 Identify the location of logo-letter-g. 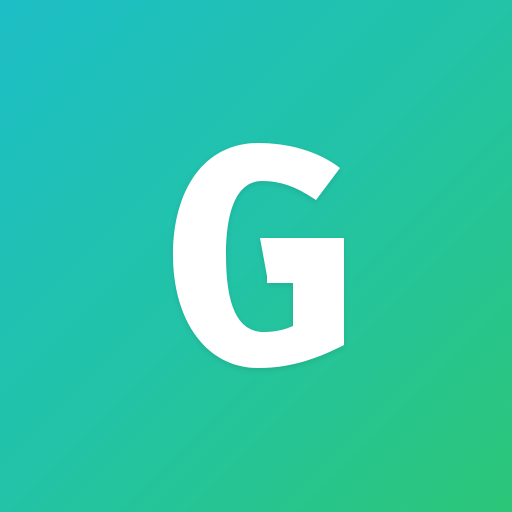
(258, 255).